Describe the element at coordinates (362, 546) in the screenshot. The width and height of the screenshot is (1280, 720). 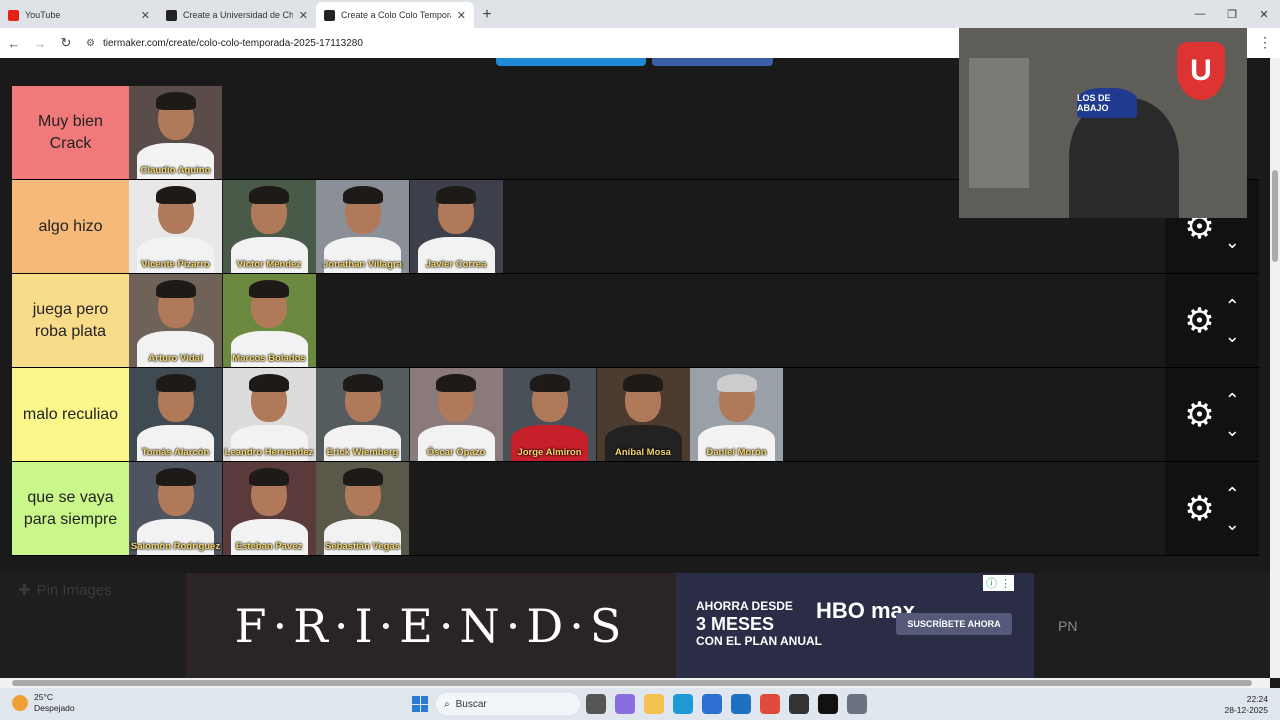
I see `player-name: Sebastián Vegas` at that location.